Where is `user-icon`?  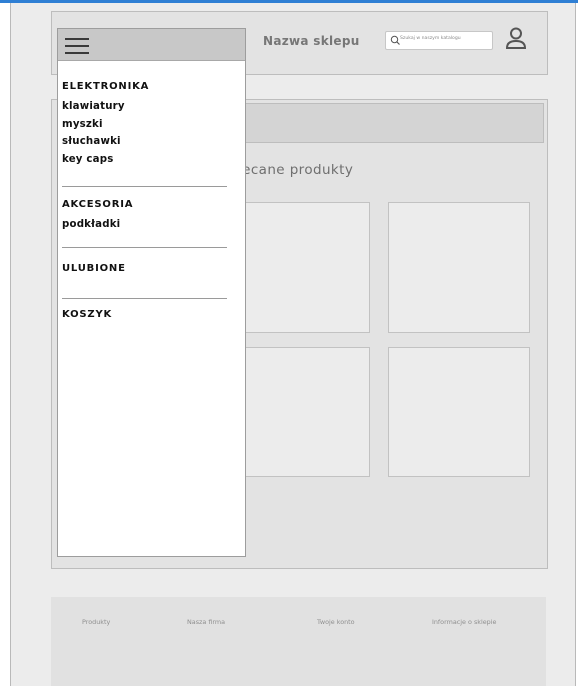
user-icon is located at coordinates (516, 39).